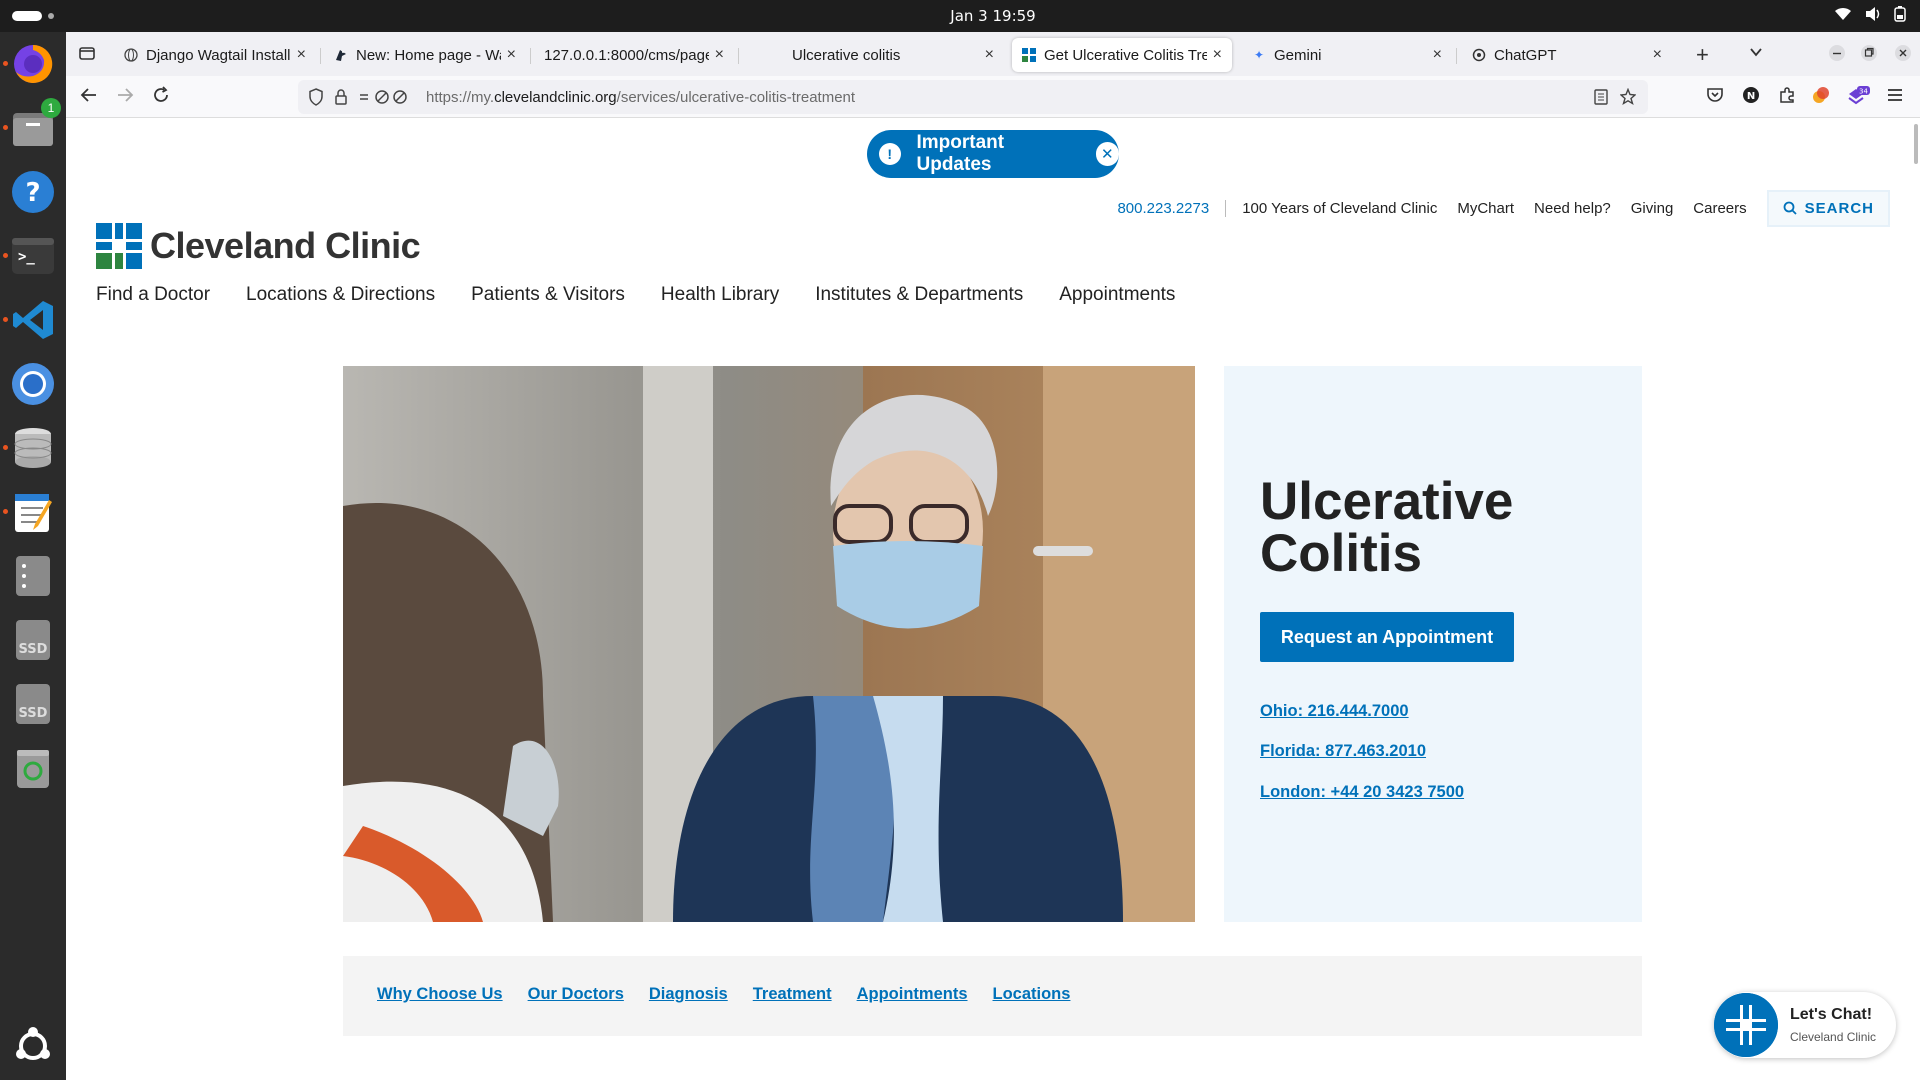 The height and width of the screenshot is (1080, 1920). I want to click on extensions-puzzle-icon, so click(1787, 97).